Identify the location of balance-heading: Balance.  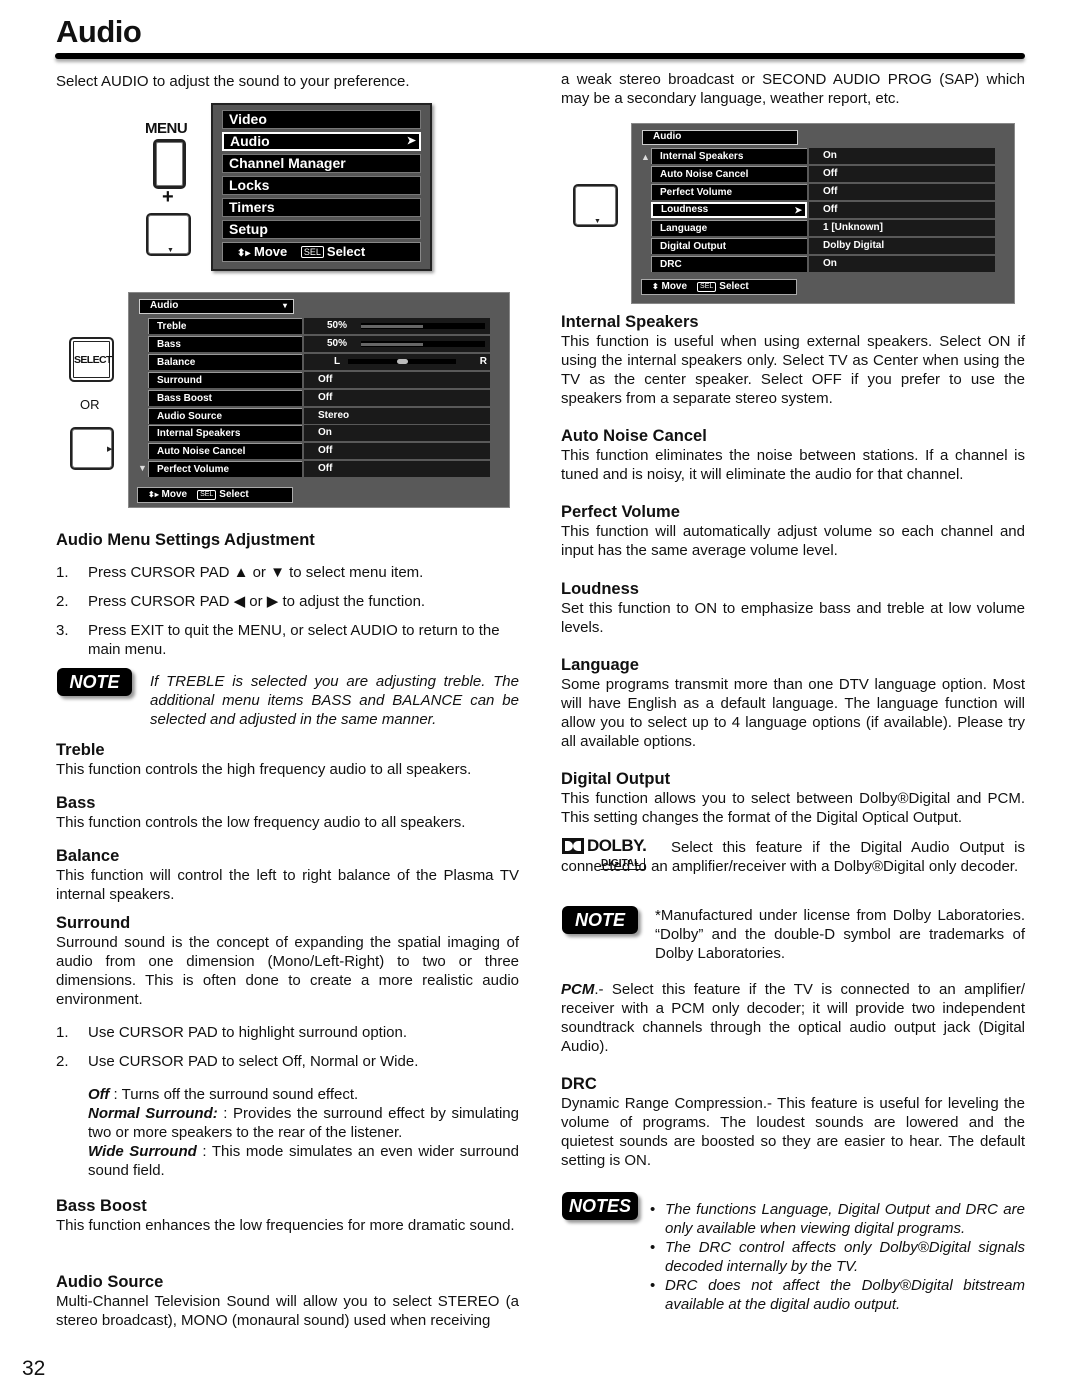
(88, 856).